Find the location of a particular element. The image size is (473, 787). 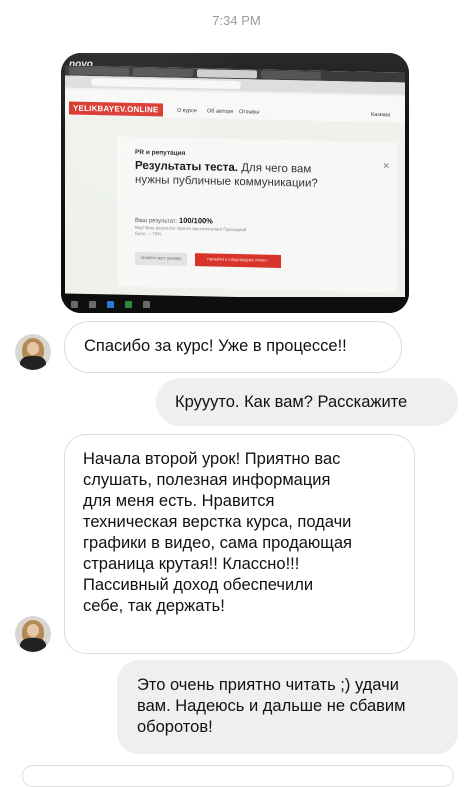

windows-taskbar is located at coordinates (235, 305).